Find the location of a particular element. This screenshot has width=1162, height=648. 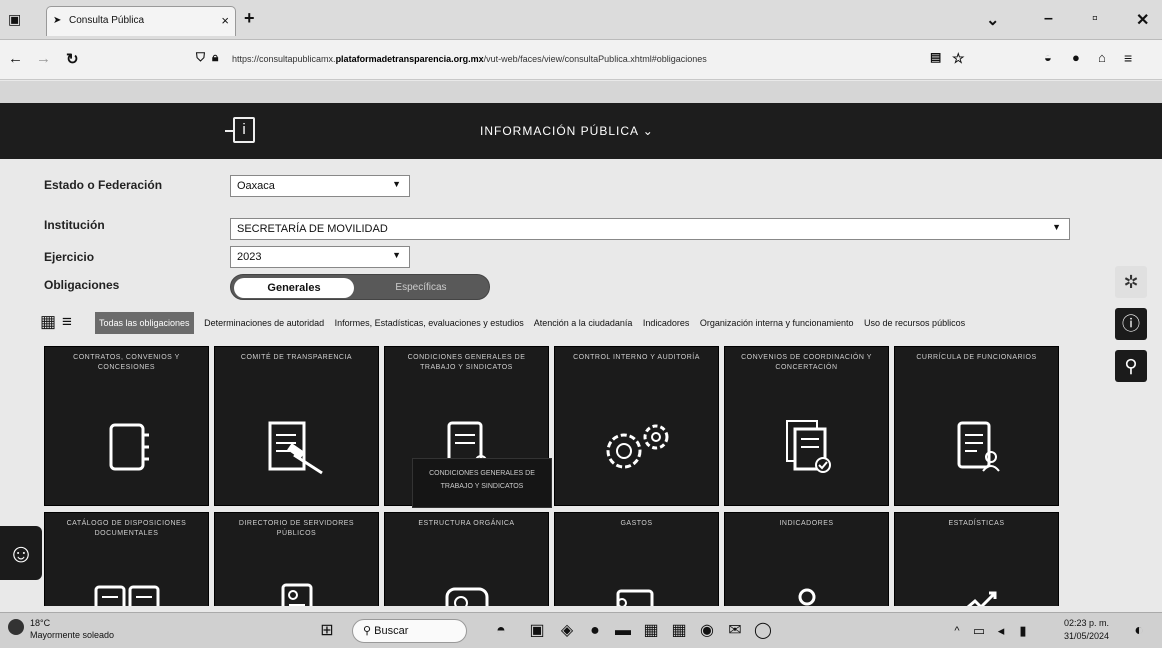

trend-icon is located at coordinates (976, 592).